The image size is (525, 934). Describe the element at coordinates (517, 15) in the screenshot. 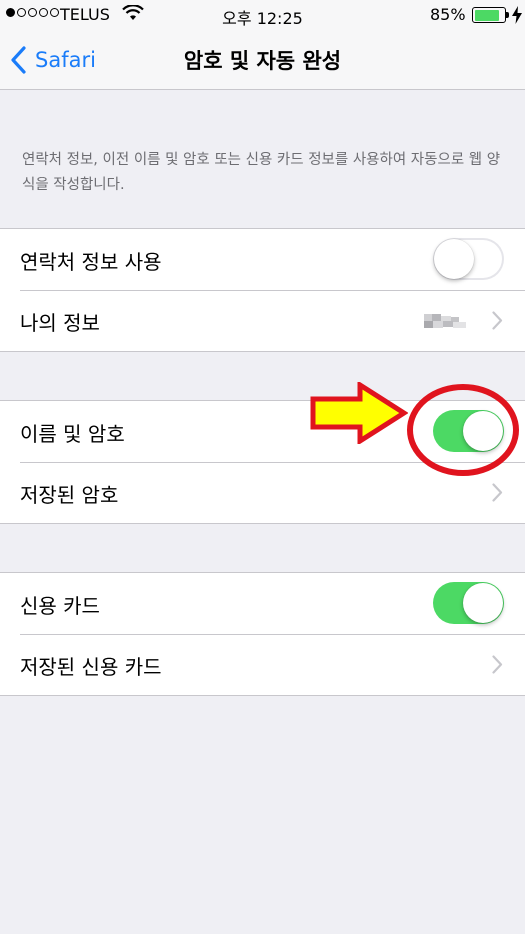

I see `charging-bolt-icon` at that location.